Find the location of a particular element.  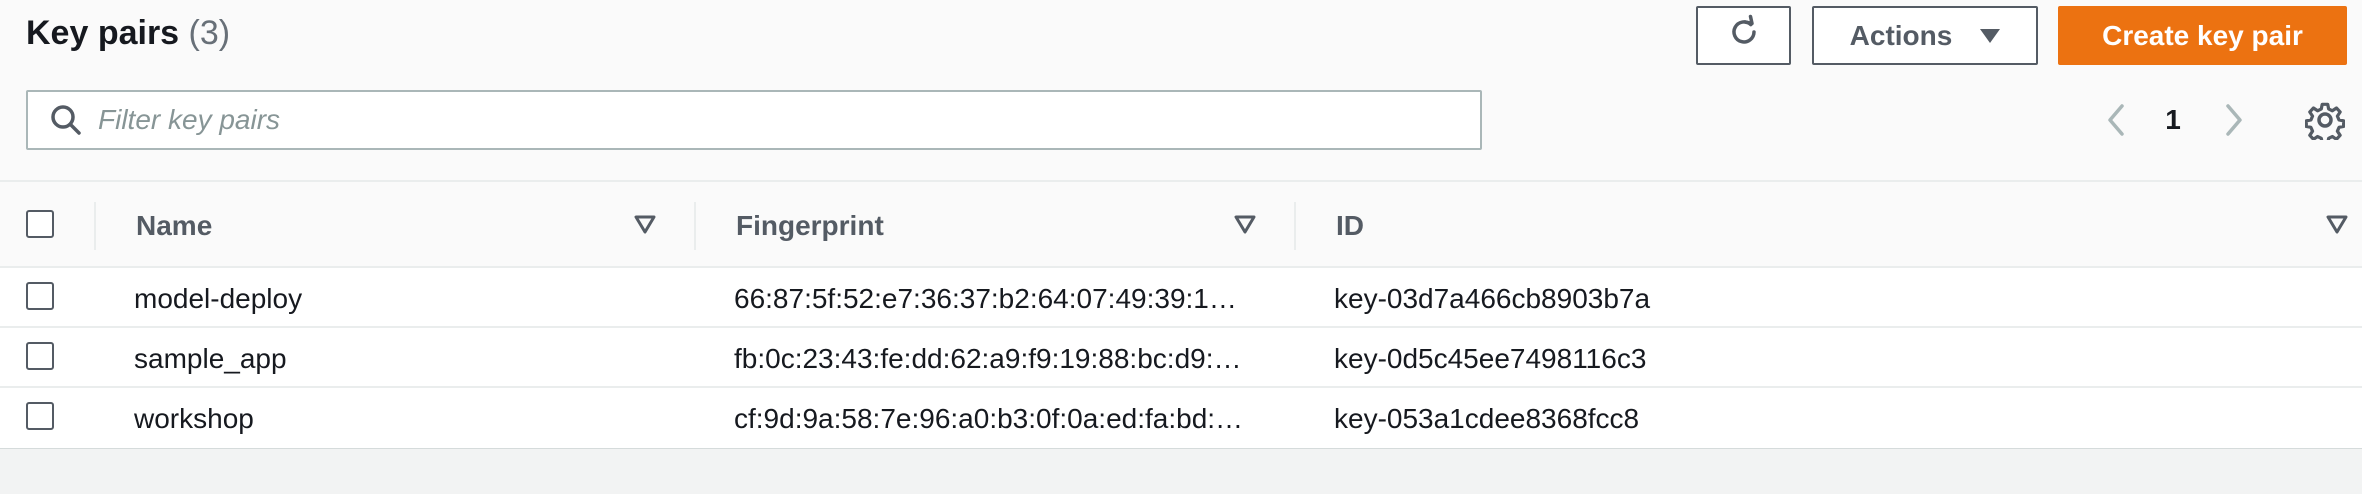

filter-key-pairs-input is located at coordinates (773, 120).